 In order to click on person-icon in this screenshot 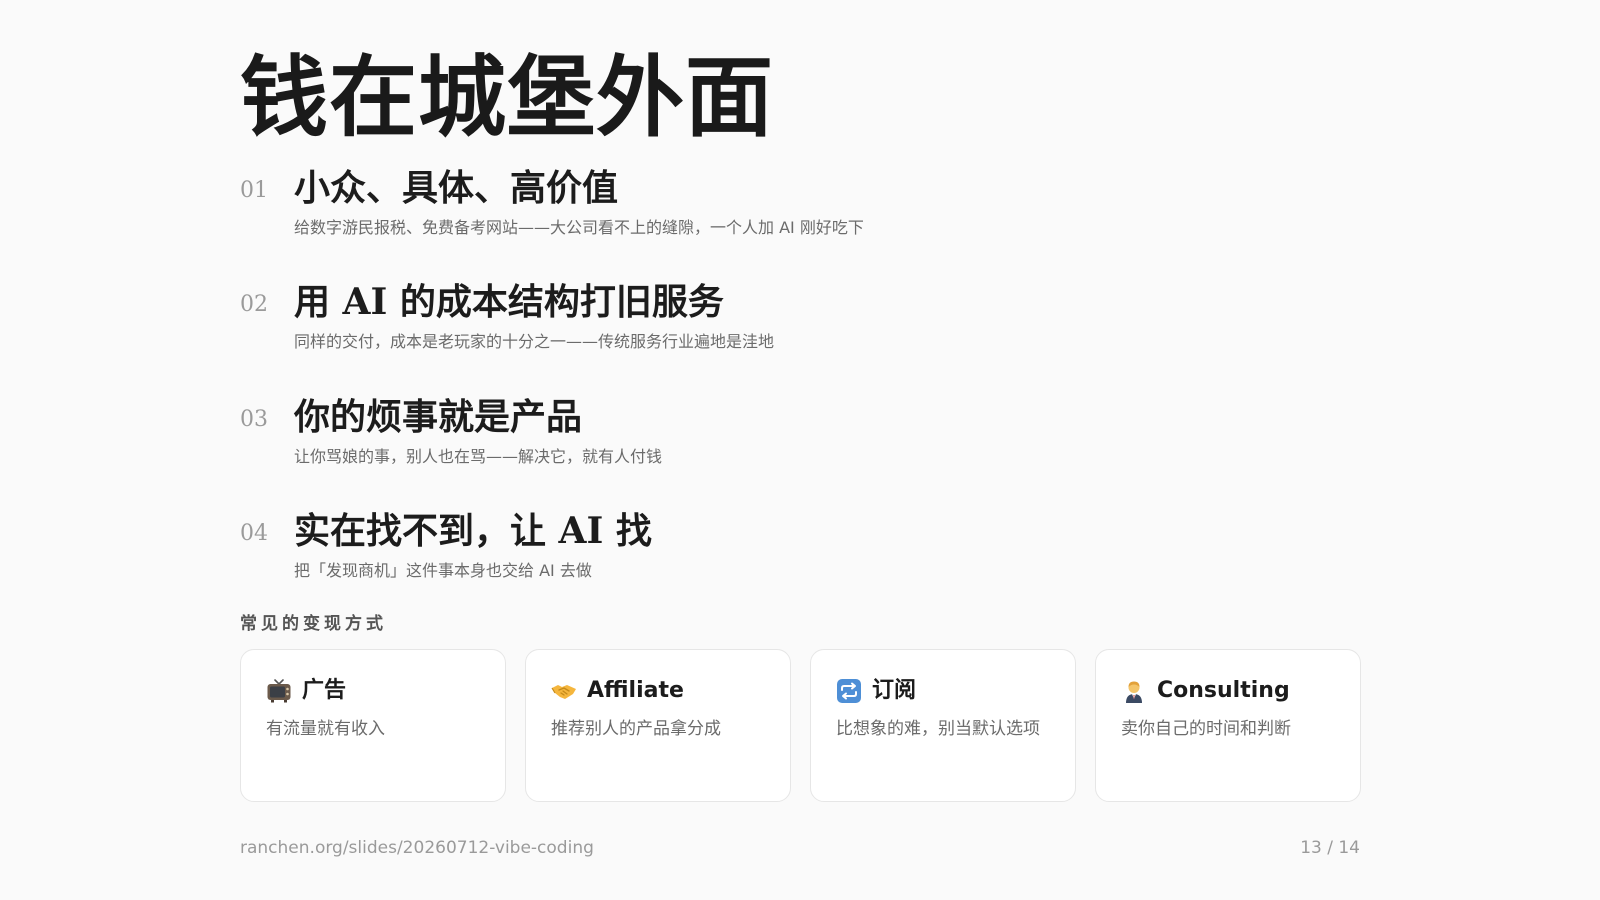, I will do `click(1134, 692)`.